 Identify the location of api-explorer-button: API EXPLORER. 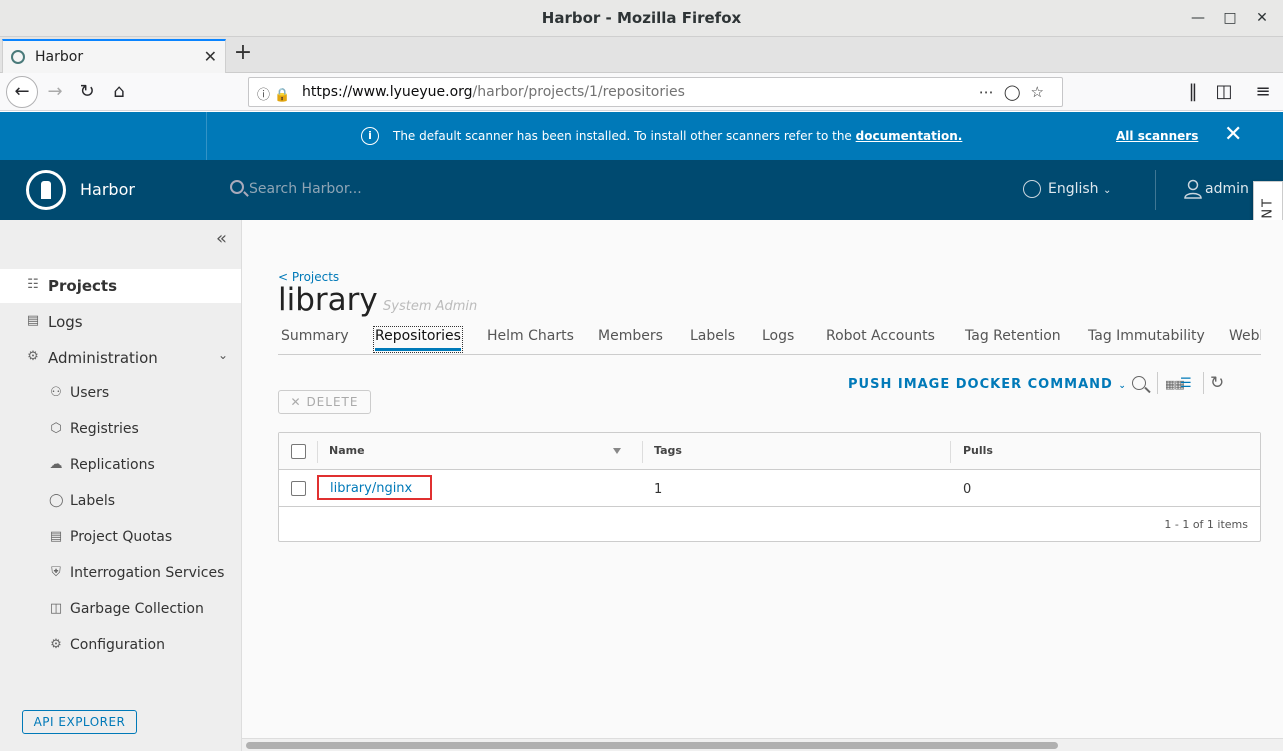
(79, 722).